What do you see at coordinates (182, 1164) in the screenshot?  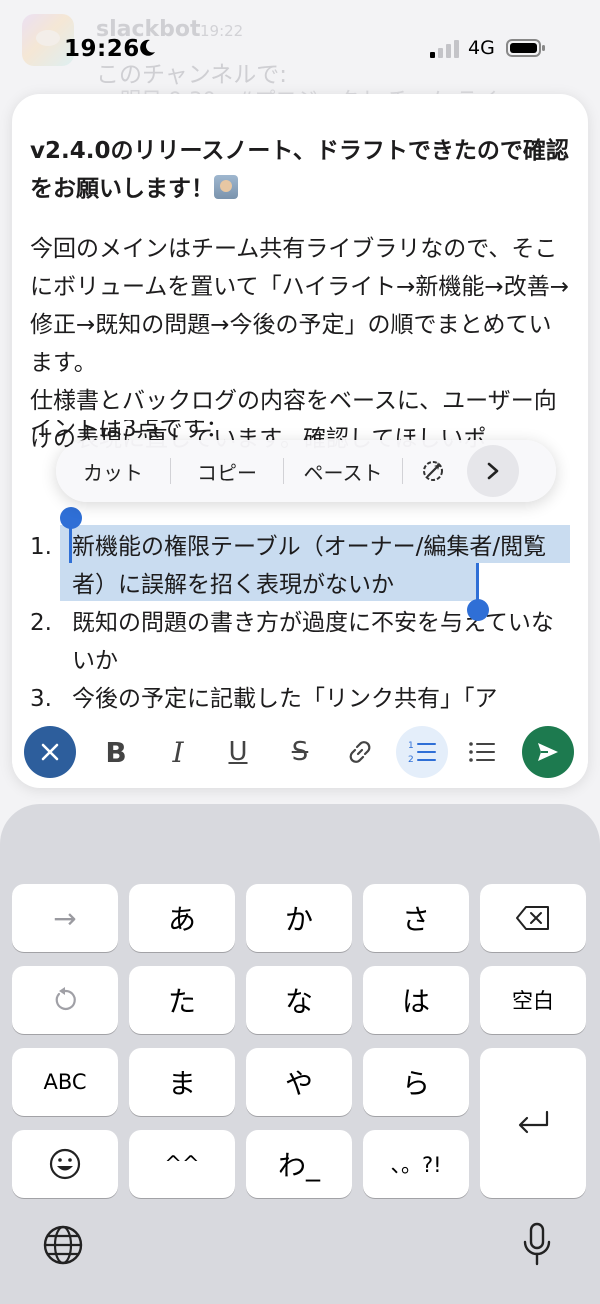 I see `key-kaomoji: ^^` at bounding box center [182, 1164].